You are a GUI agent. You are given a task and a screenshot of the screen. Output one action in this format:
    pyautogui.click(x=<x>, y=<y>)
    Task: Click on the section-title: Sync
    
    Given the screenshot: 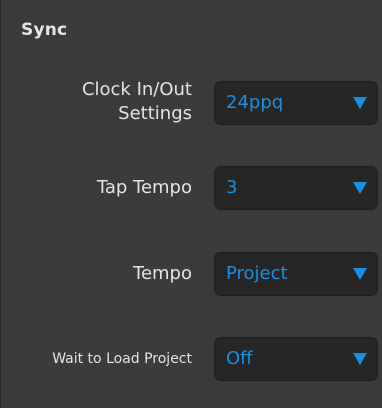 What is the action you would take?
    pyautogui.click(x=44, y=30)
    